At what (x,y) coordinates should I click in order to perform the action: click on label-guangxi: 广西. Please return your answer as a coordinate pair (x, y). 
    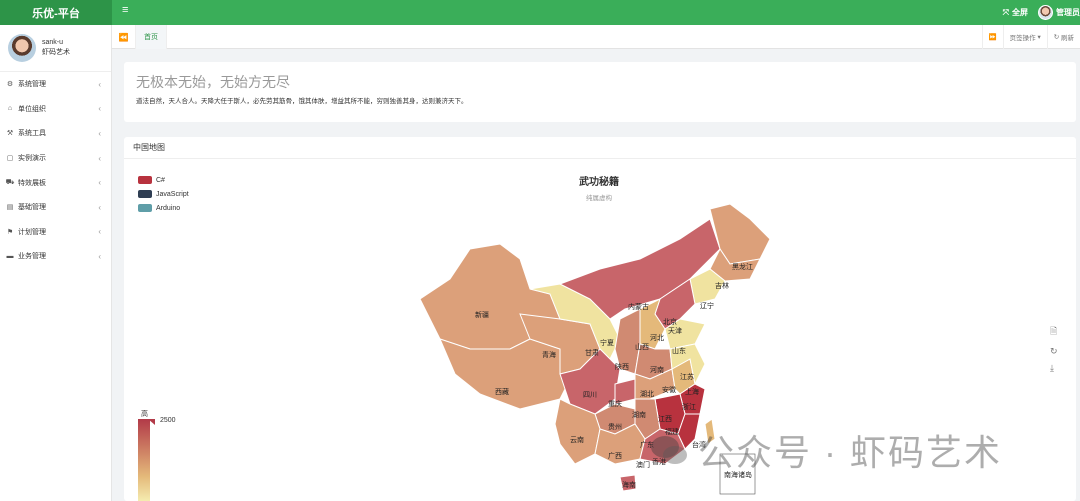
    Looking at the image, I should click on (615, 455).